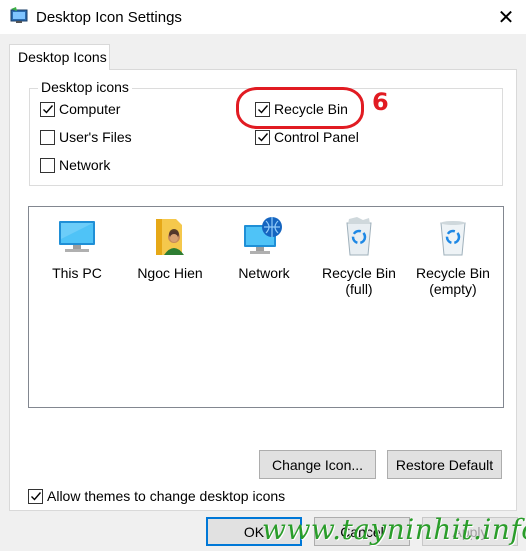 The width and height of the screenshot is (526, 551). I want to click on list-item-recycle-bin-full: Recycle Bin (full), so click(359, 256).